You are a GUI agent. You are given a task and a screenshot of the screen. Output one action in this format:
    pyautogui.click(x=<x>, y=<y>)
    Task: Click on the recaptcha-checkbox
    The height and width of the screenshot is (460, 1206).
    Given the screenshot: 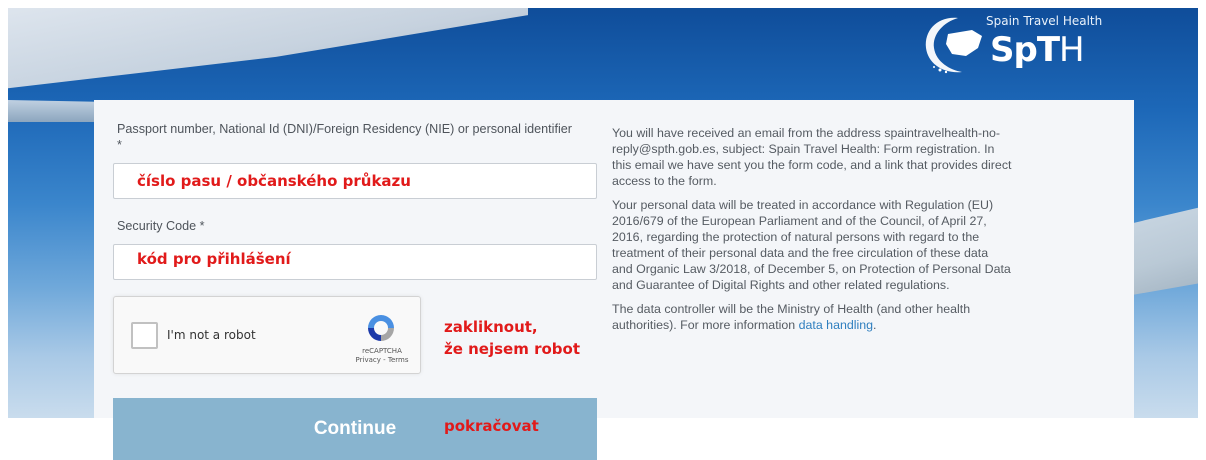 What is the action you would take?
    pyautogui.click(x=144, y=335)
    